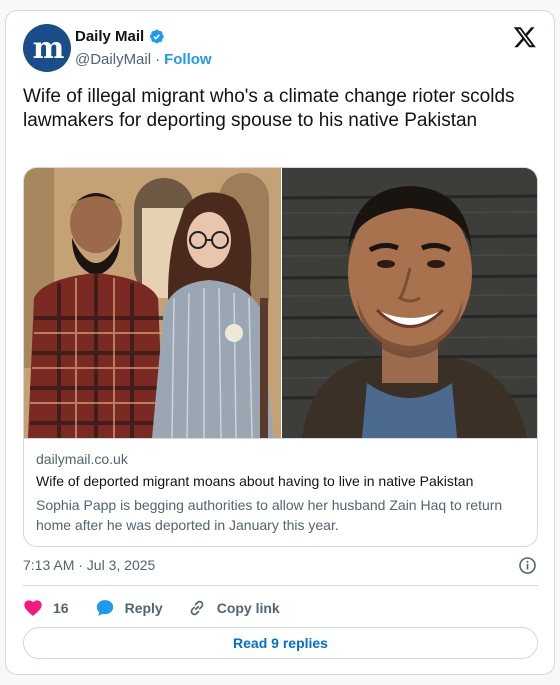 The width and height of the screenshot is (560, 685). Describe the element at coordinates (248, 608) in the screenshot. I see `copy-link-label: Copy link` at that location.